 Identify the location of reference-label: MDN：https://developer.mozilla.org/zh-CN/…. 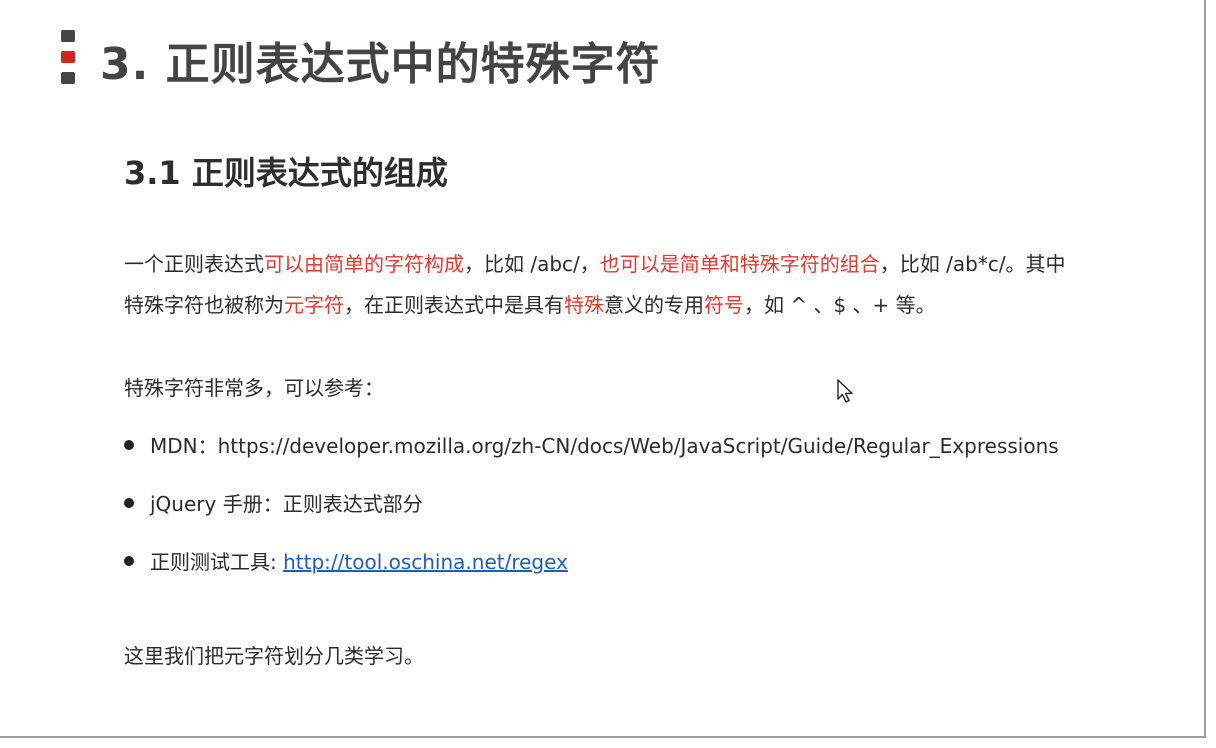
(604, 446).